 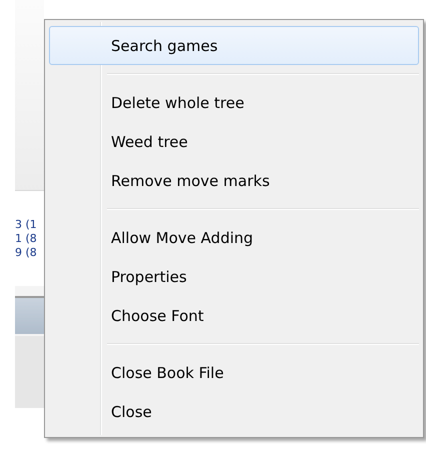 What do you see at coordinates (234, 45) in the screenshot?
I see `menu-item: Search games` at bounding box center [234, 45].